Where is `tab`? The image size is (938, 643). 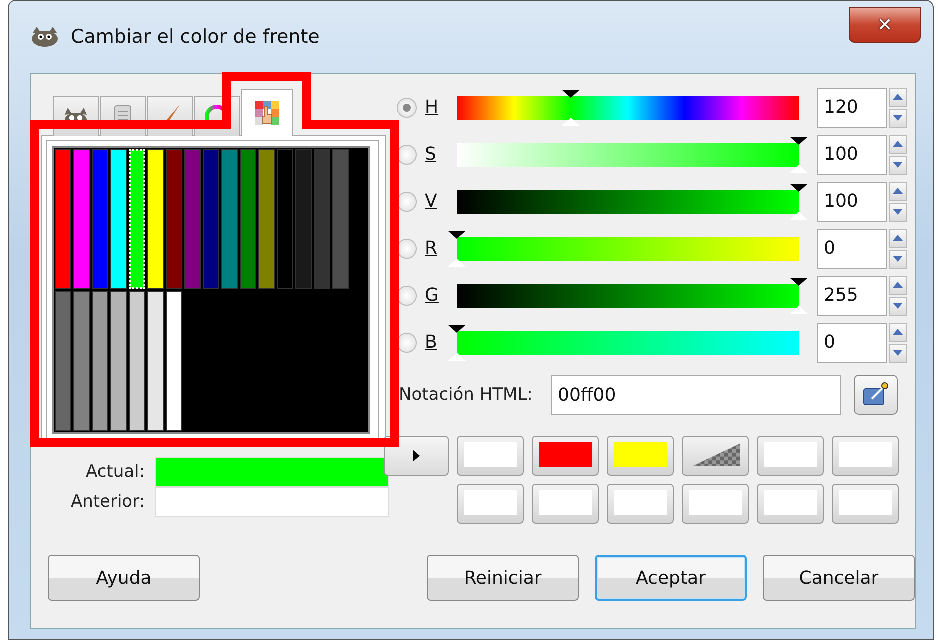 tab is located at coordinates (267, 112).